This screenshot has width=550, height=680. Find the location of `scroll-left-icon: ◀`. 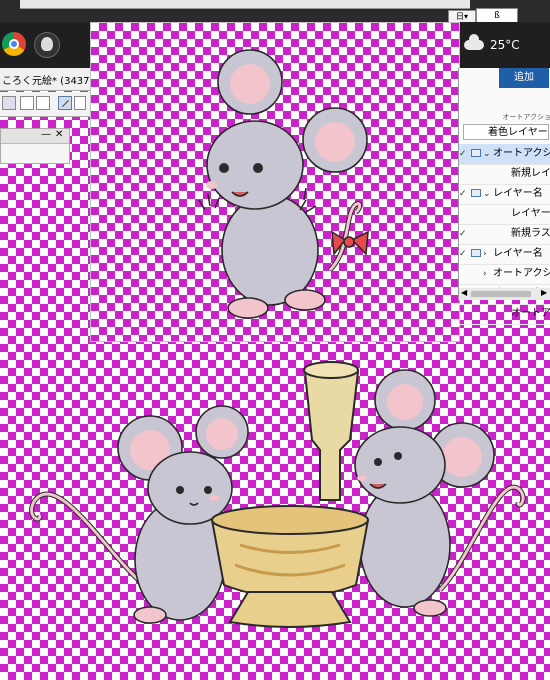

scroll-left-icon: ◀ is located at coordinates (464, 292).